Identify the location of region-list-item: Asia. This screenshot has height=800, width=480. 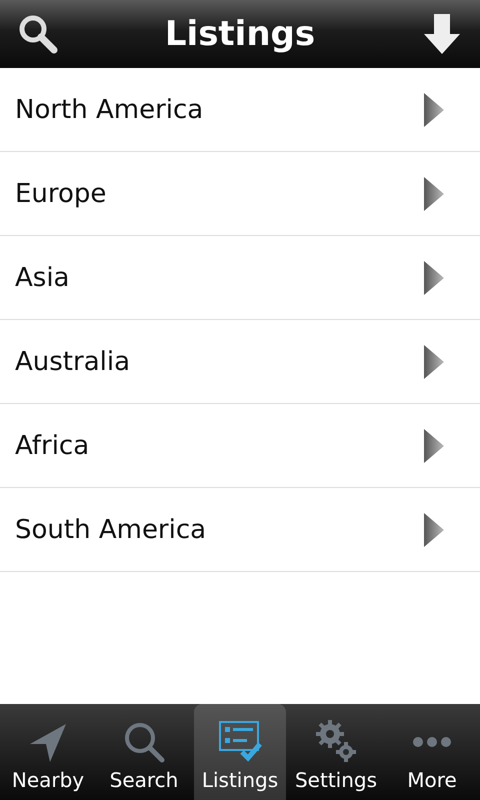
(240, 278).